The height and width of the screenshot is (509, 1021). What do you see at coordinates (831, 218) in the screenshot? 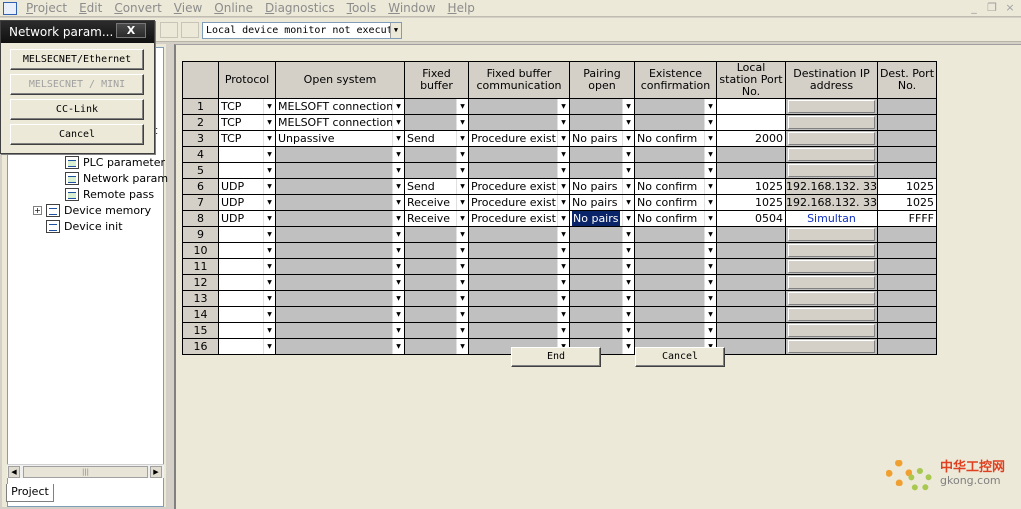
I see `destination-ip-cell: Simultan` at bounding box center [831, 218].